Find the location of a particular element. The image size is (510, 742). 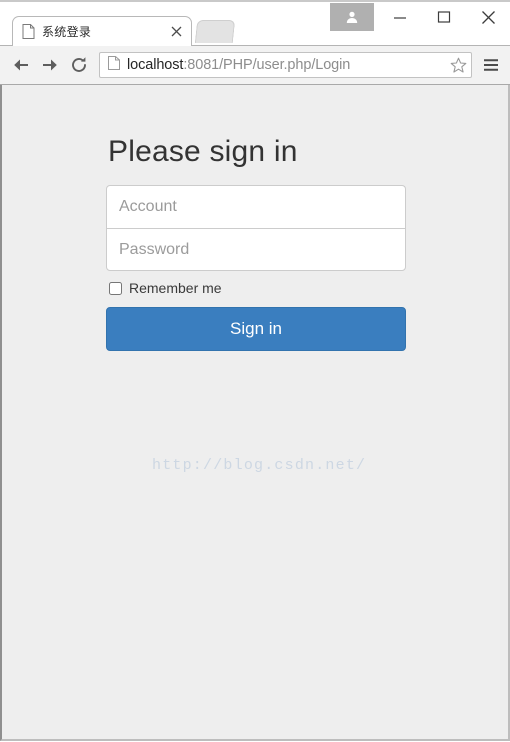

browser-toolbar: localhost:8081/PHP/user.php/Login is located at coordinates (255, 65).